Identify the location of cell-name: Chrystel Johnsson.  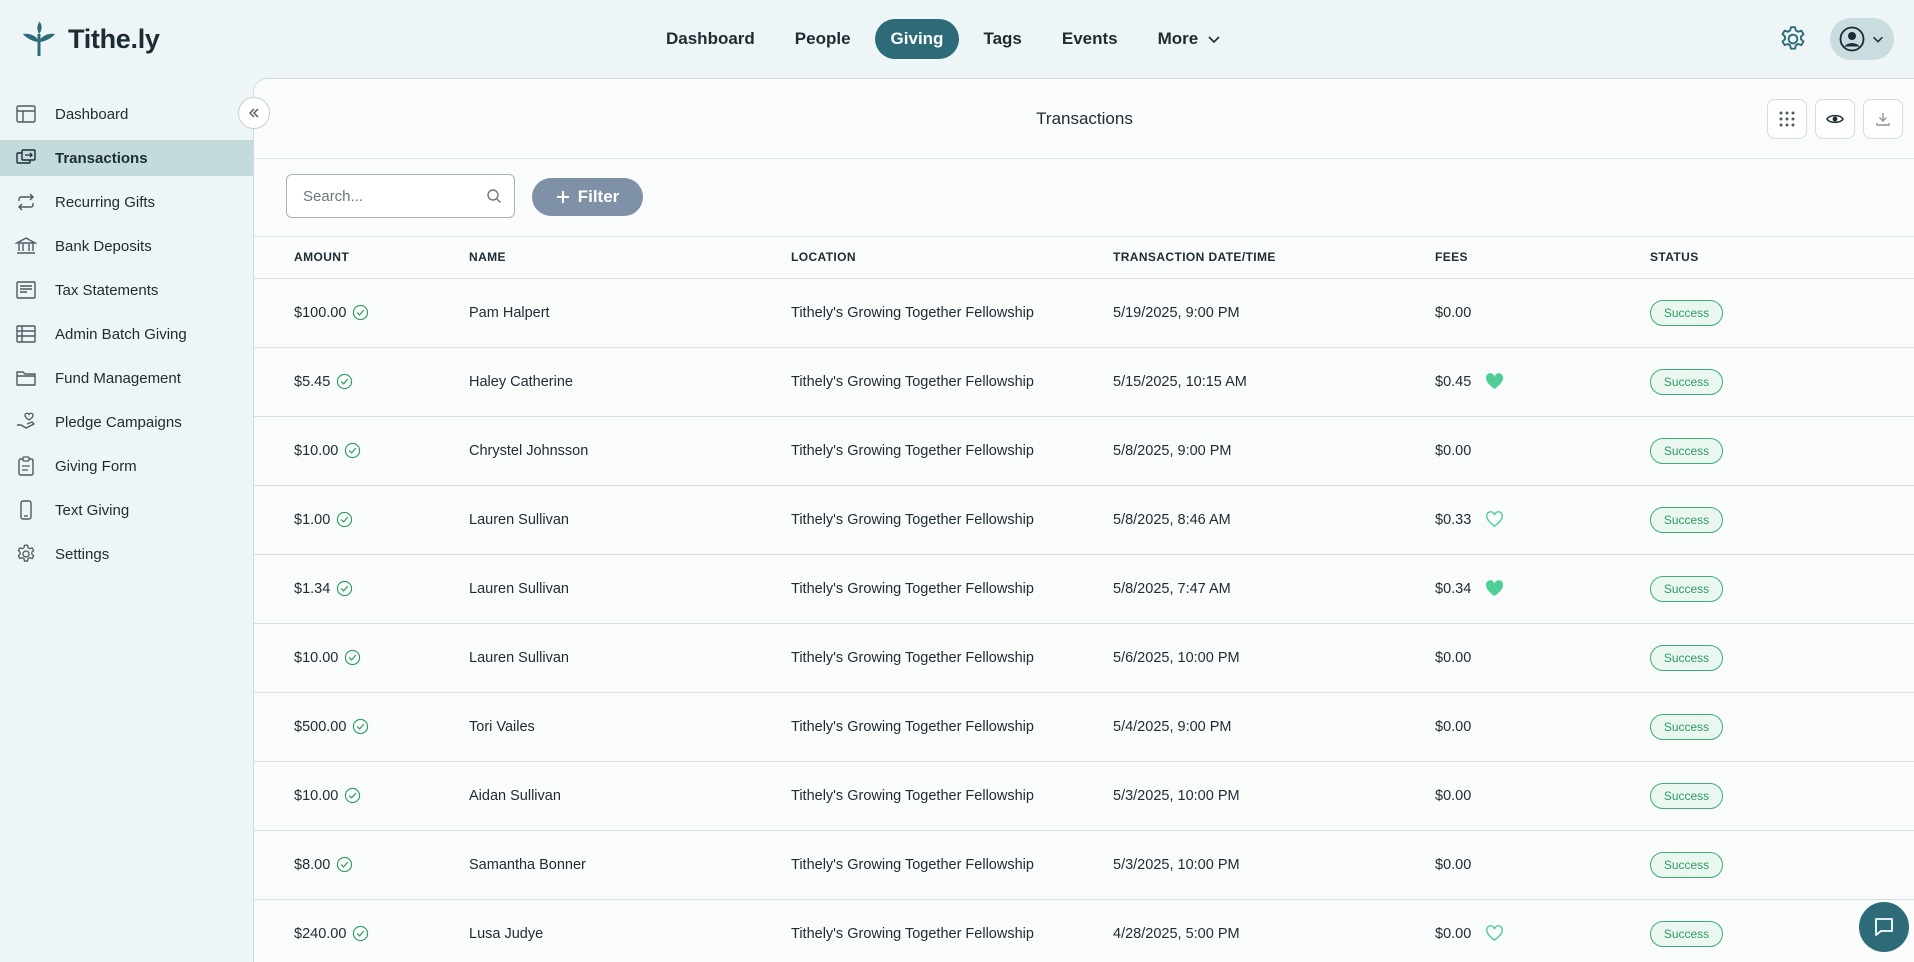
(630, 451).